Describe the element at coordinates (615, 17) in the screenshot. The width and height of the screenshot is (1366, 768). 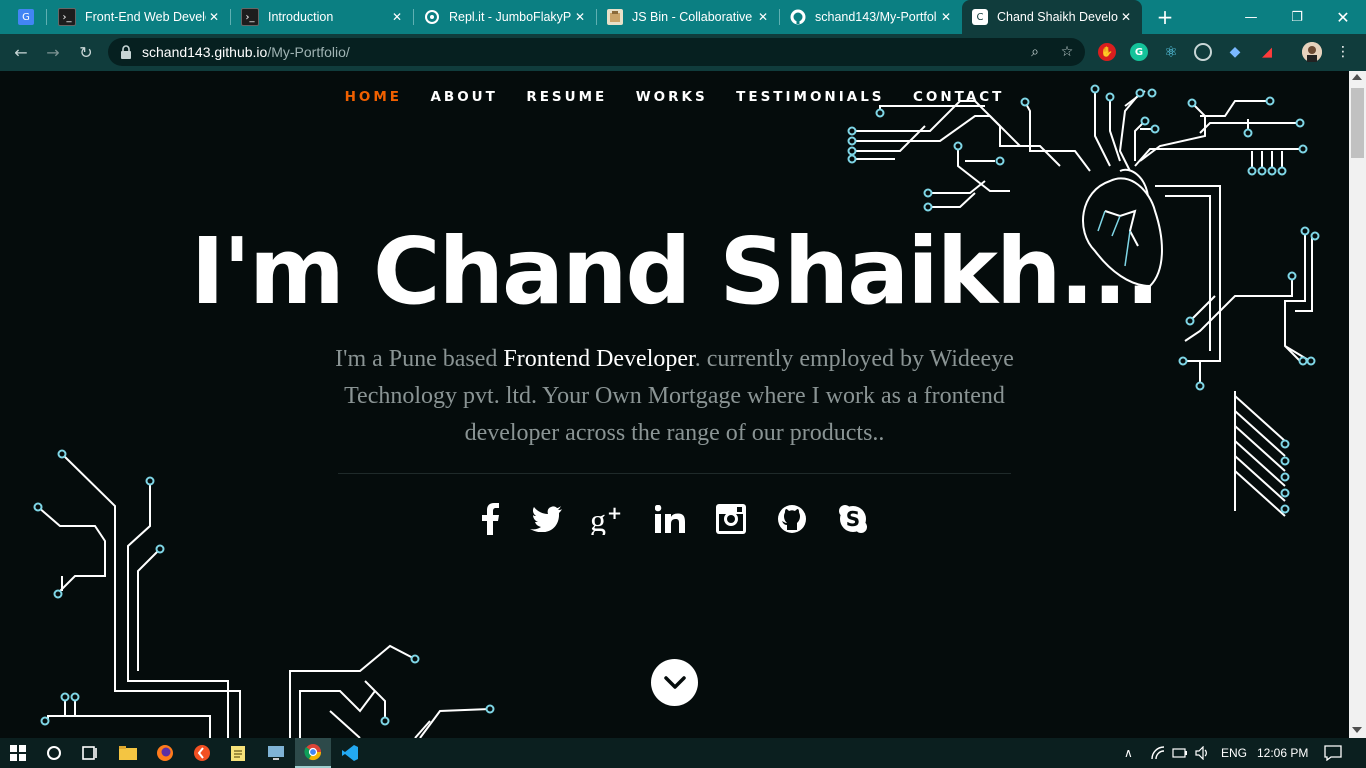
I see `jsbin-icon` at that location.